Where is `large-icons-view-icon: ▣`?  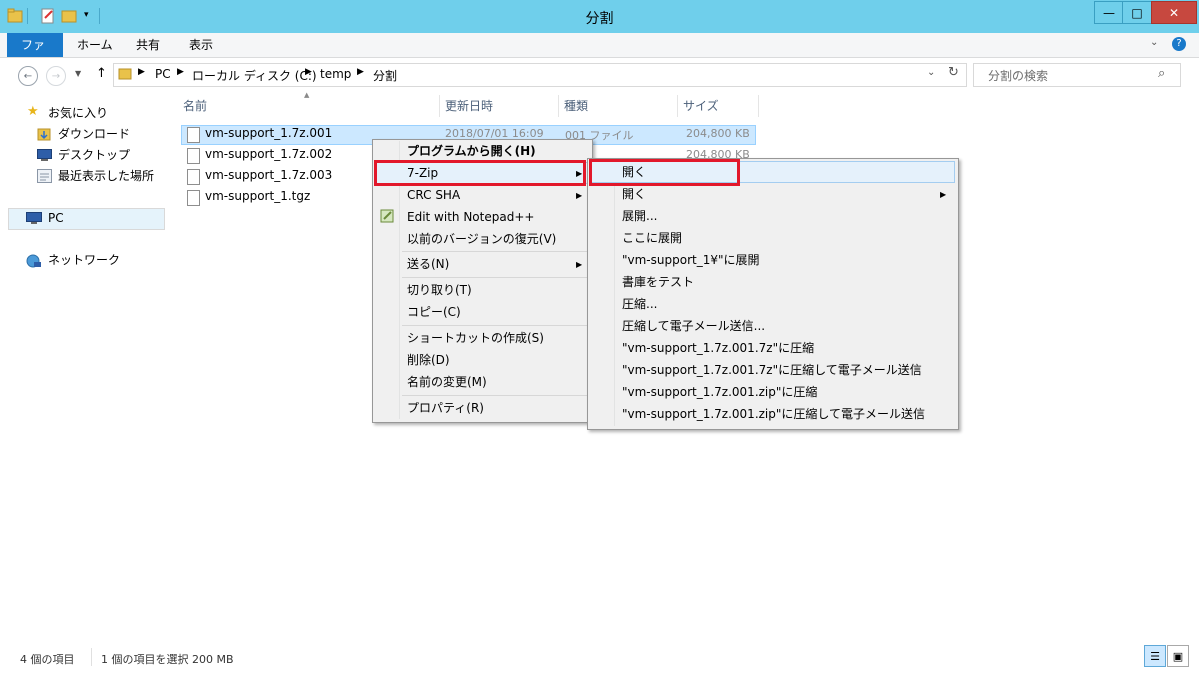
large-icons-view-icon: ▣ is located at coordinates (1178, 656).